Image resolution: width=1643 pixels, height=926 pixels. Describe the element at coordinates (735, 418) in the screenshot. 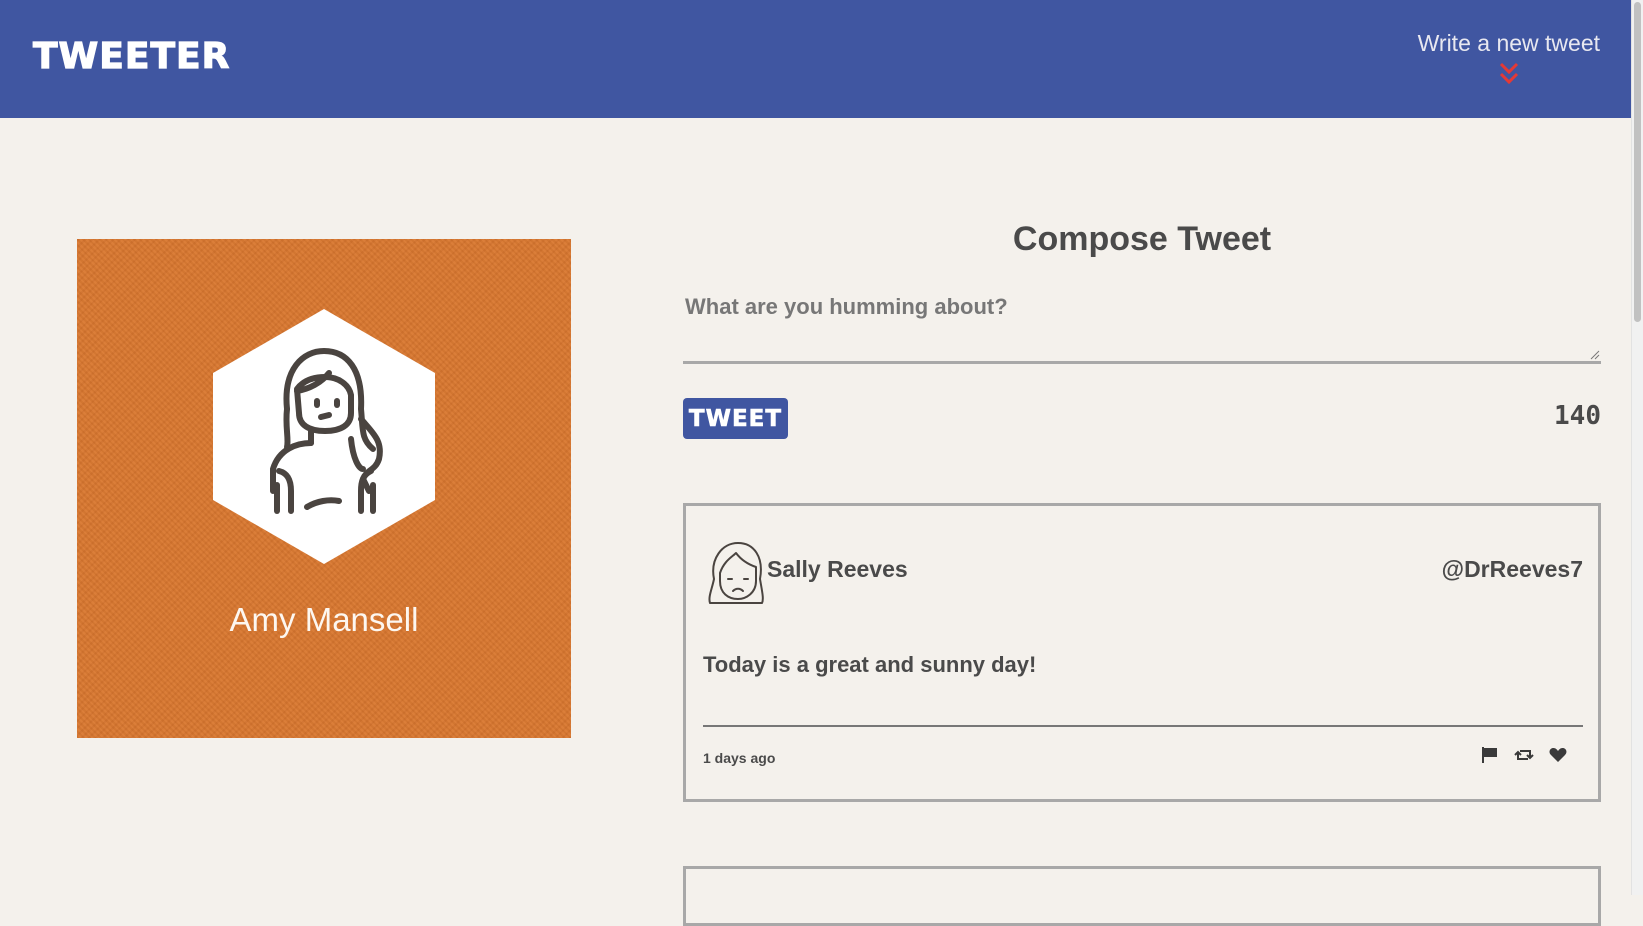

I see `tweet-submit-button: TWEET` at that location.